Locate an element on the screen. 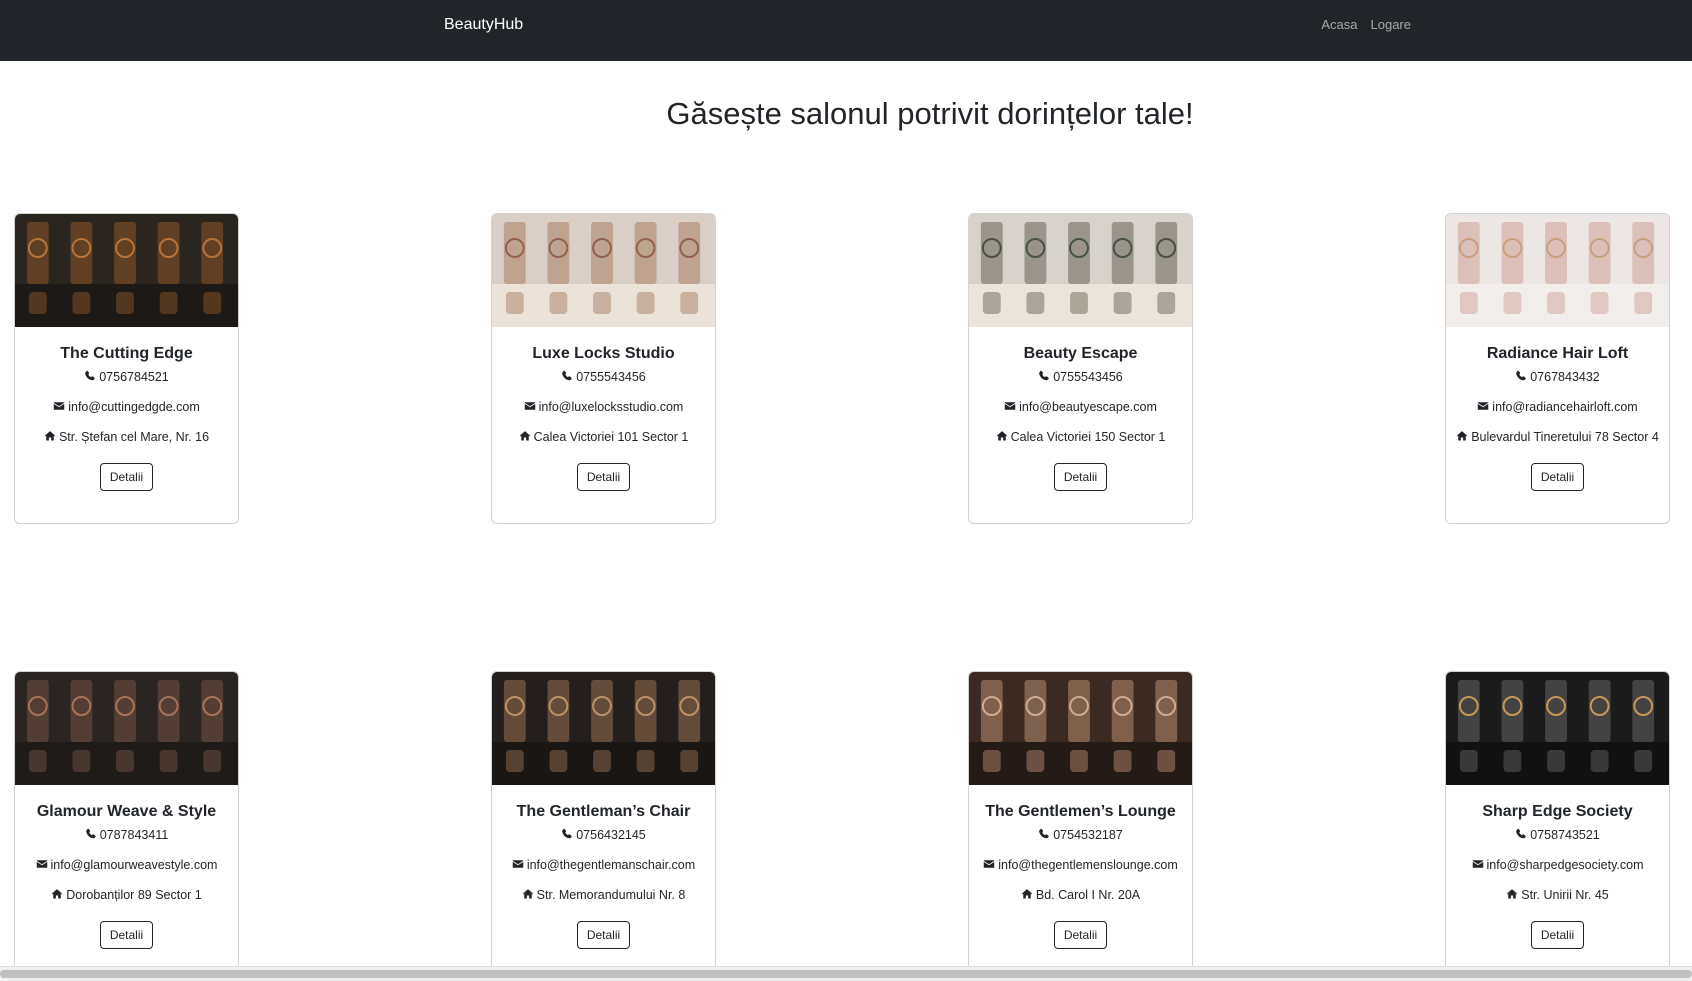 This screenshot has height=981, width=1692. salon-address: Bulevardul Tineretului 78 Sector 4 is located at coordinates (1557, 437).